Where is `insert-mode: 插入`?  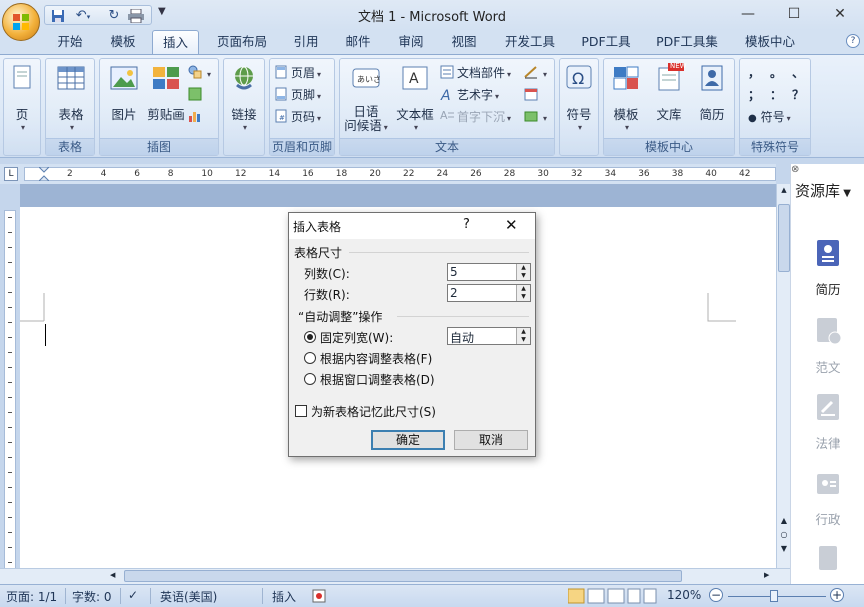 insert-mode: 插入 is located at coordinates (284, 596).